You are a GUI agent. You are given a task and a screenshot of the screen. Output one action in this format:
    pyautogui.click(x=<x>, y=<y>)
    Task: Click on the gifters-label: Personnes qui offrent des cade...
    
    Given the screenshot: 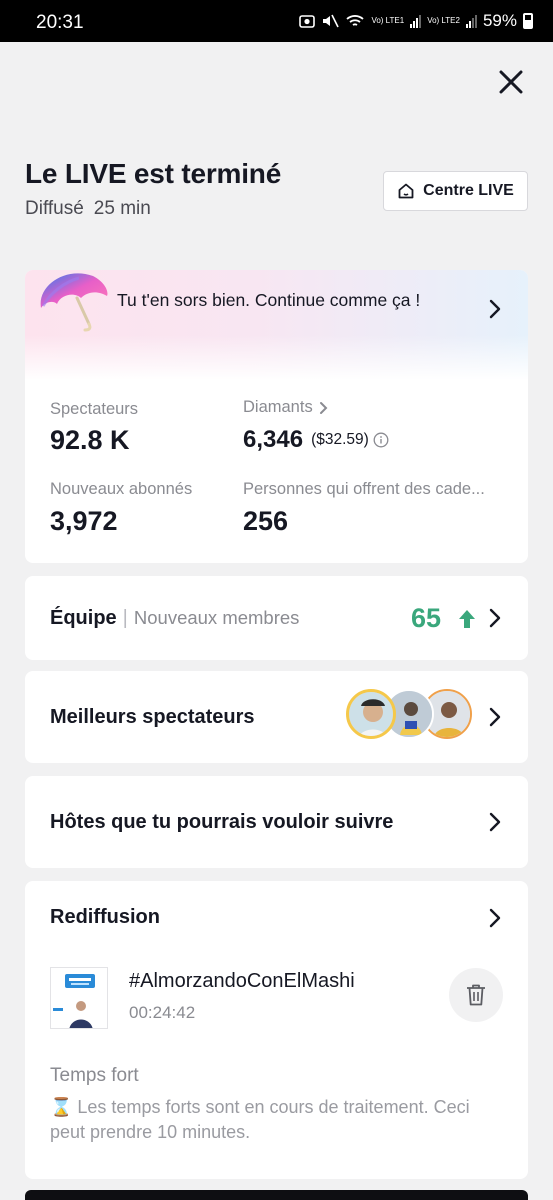 What is the action you would take?
    pyautogui.click(x=364, y=489)
    